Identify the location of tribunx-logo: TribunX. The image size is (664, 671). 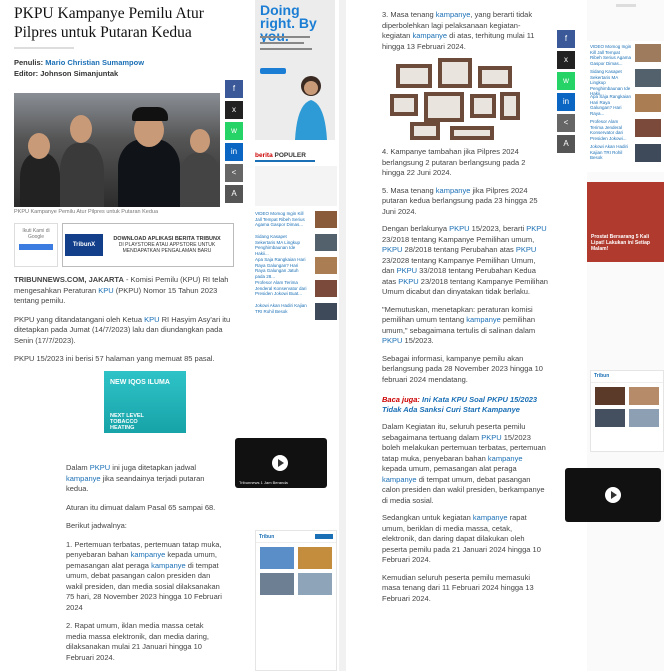
(84, 245).